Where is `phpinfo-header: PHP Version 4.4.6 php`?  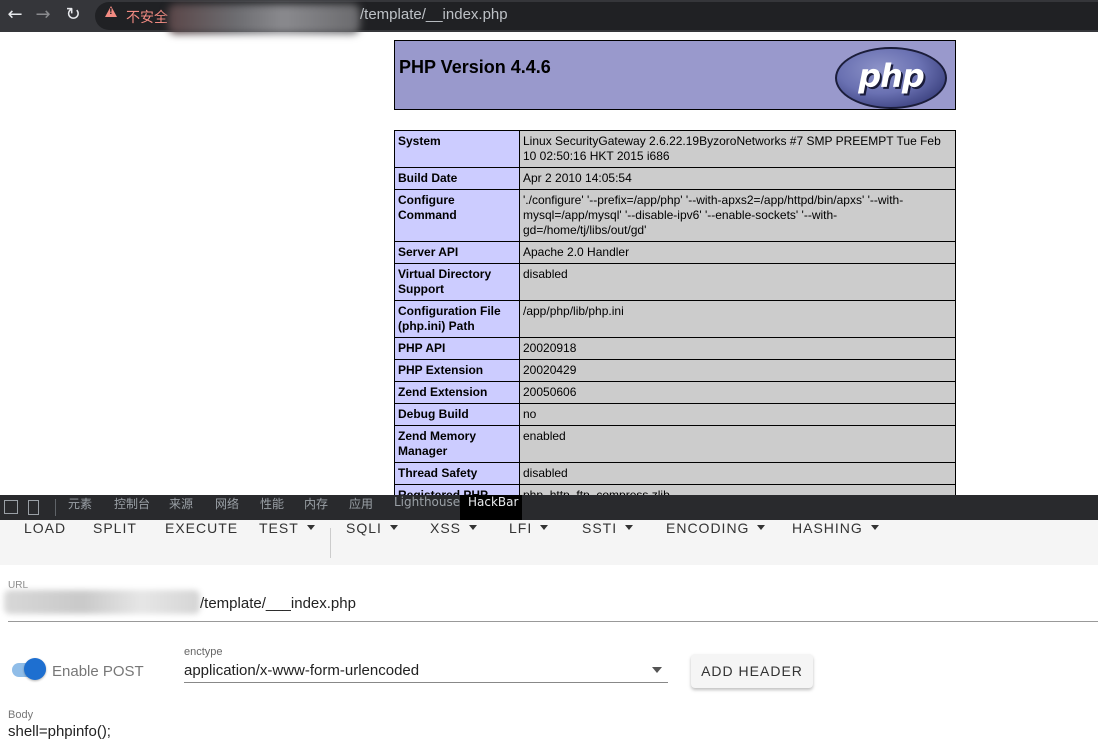
phpinfo-header: PHP Version 4.4.6 php is located at coordinates (675, 75).